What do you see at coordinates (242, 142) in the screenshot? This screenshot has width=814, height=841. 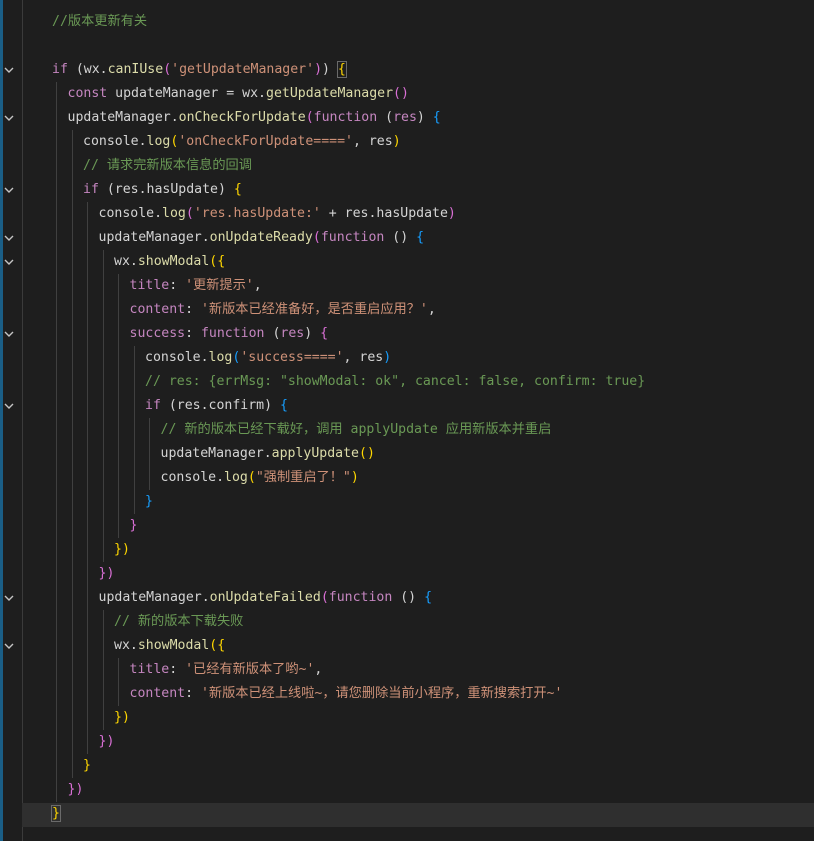 I see `code-line: console.log('onCheckForUpdate====', res)` at bounding box center [242, 142].